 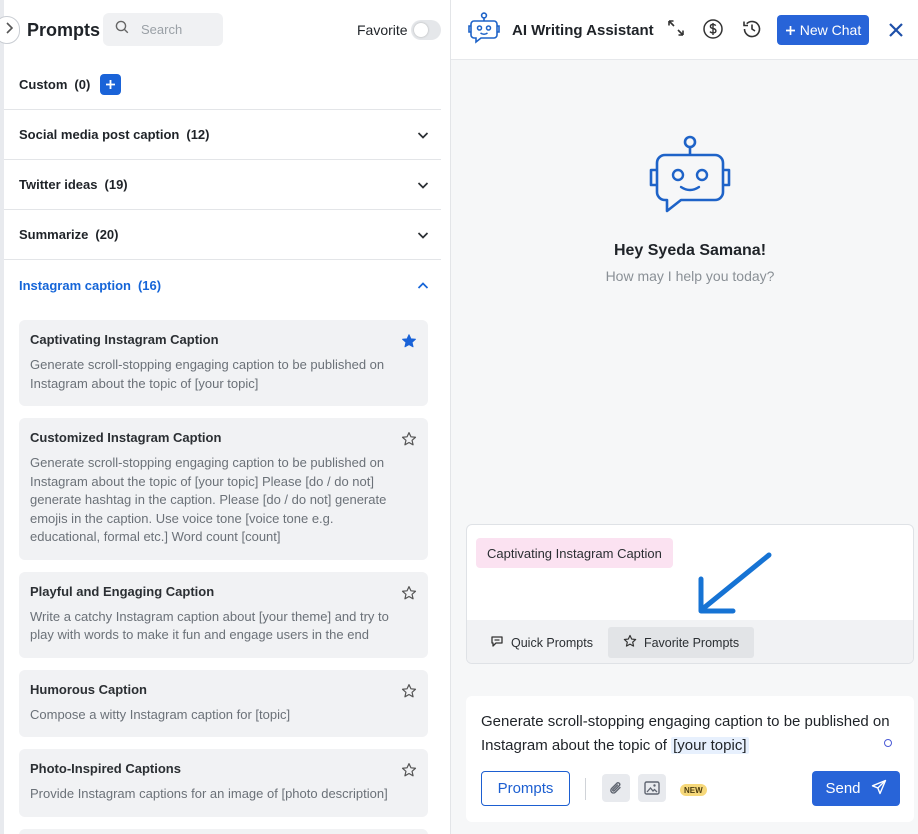 What do you see at coordinates (107, 234) in the screenshot?
I see `category-count: (20)` at bounding box center [107, 234].